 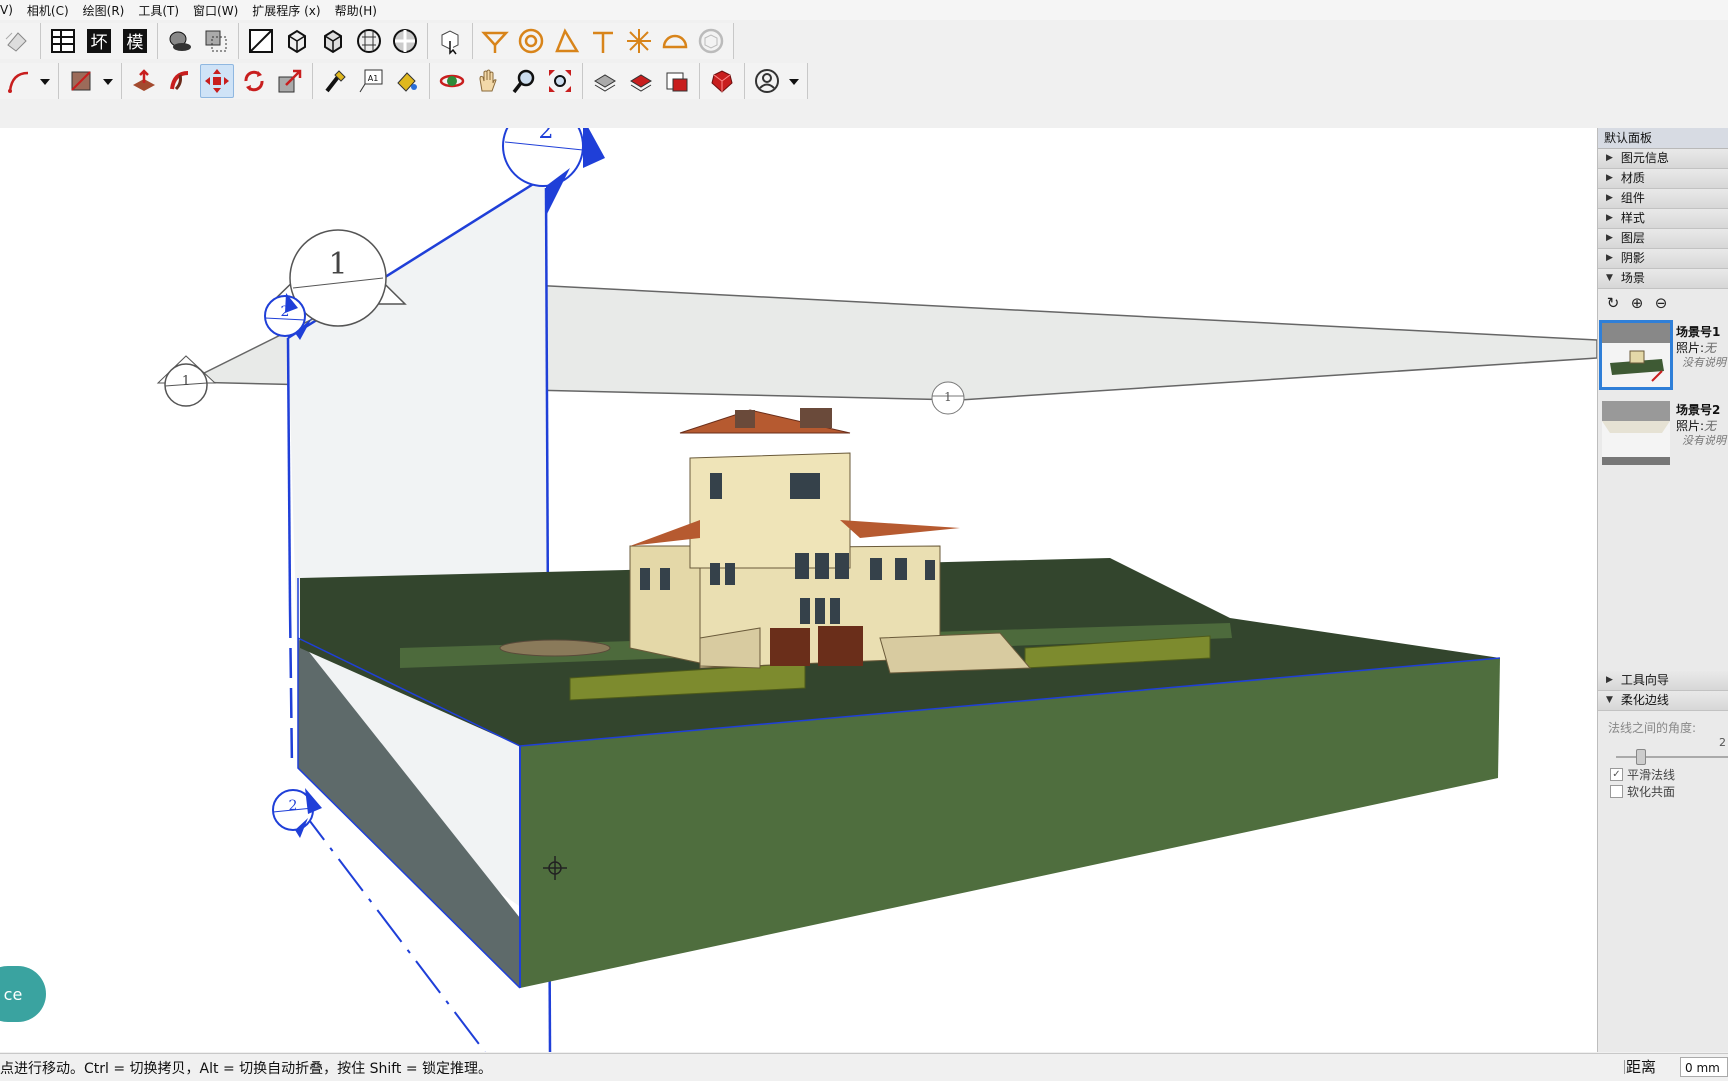 I want to click on section-icon, so click(x=216, y=41).